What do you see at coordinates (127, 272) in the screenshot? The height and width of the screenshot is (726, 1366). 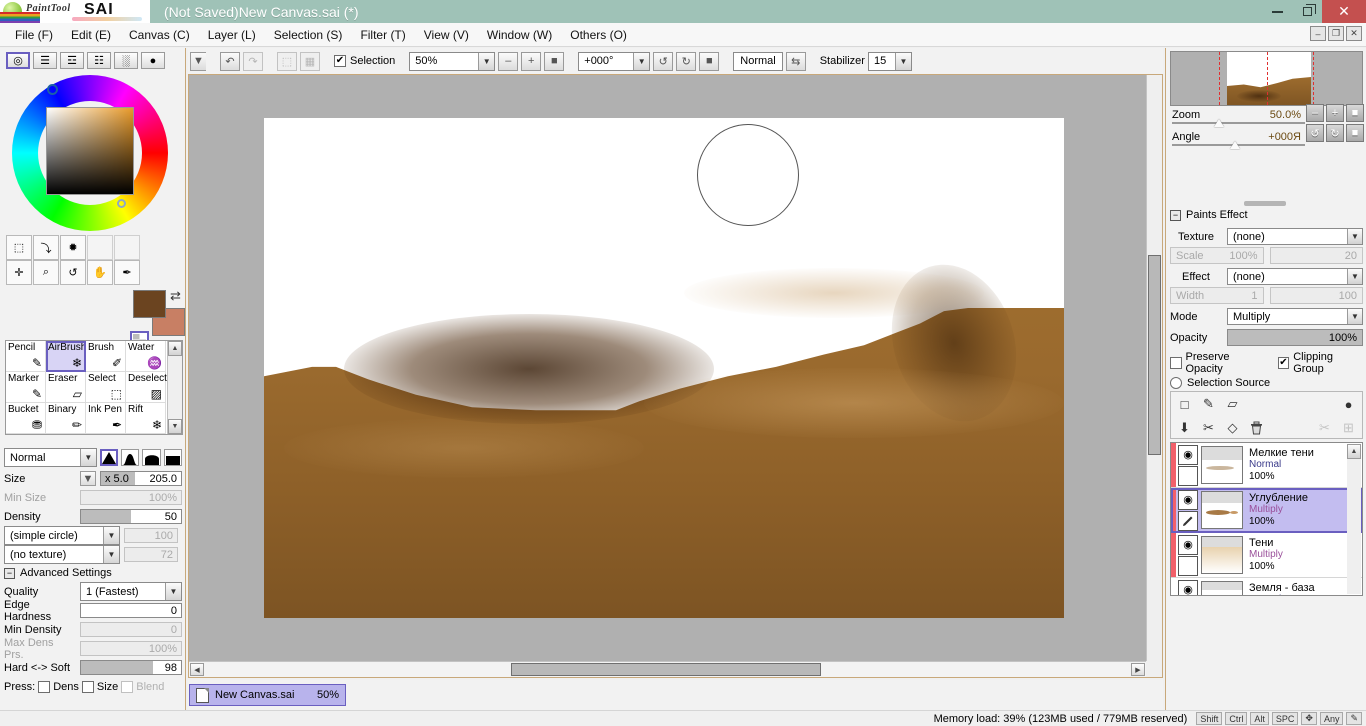 I see `eyedropper-icon: ✒` at bounding box center [127, 272].